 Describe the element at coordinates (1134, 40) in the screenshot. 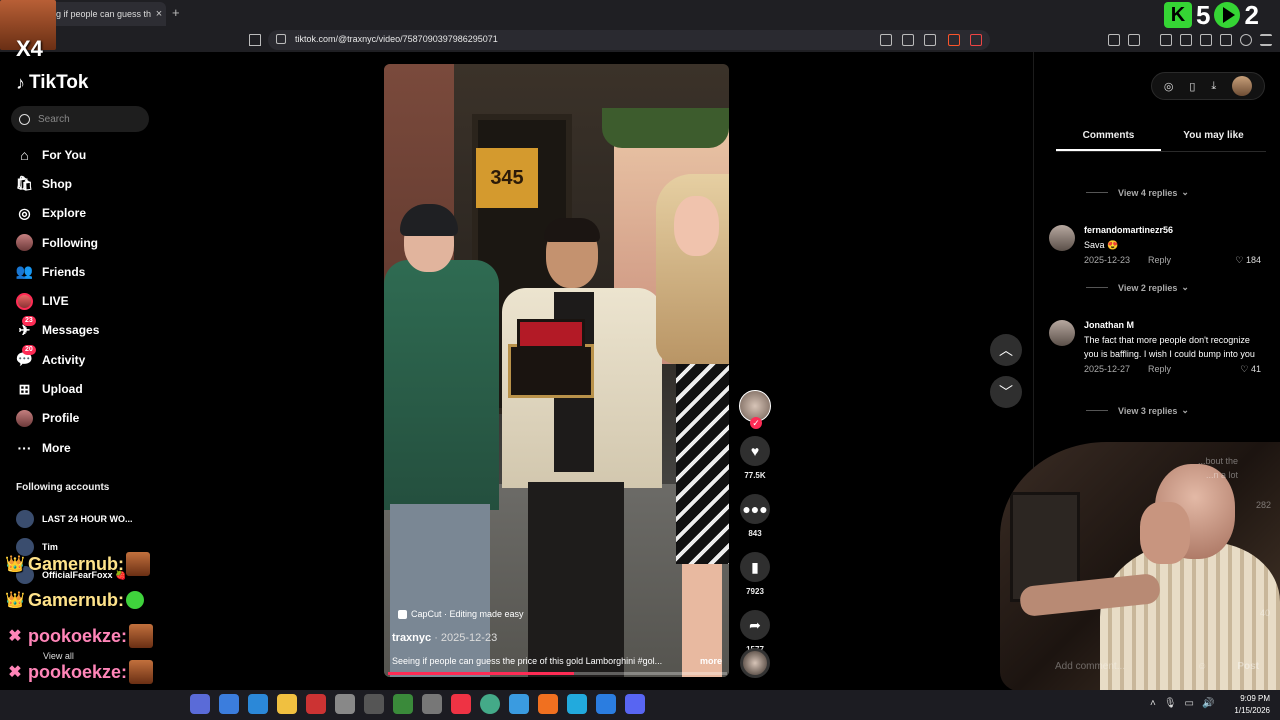

I see `wallet-icon` at that location.